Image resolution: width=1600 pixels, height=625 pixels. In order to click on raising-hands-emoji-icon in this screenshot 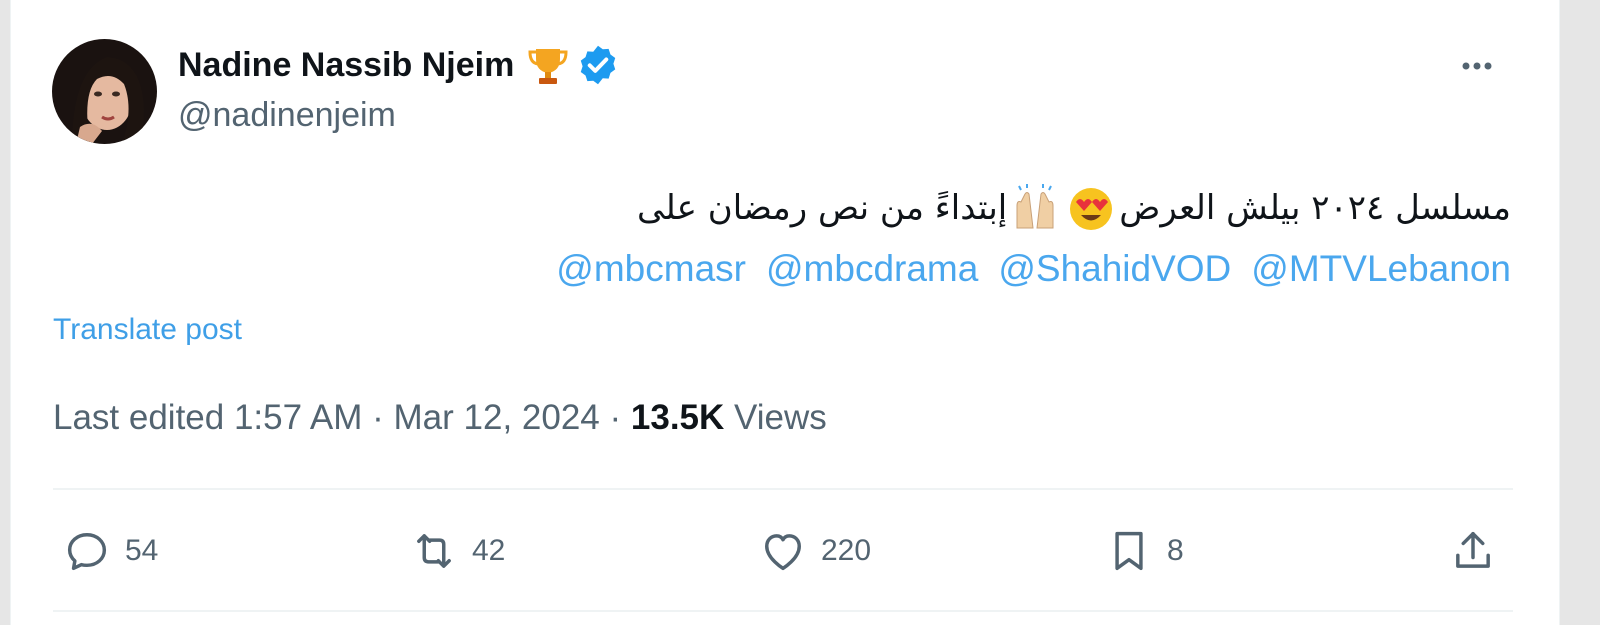, I will do `click(1035, 208)`.